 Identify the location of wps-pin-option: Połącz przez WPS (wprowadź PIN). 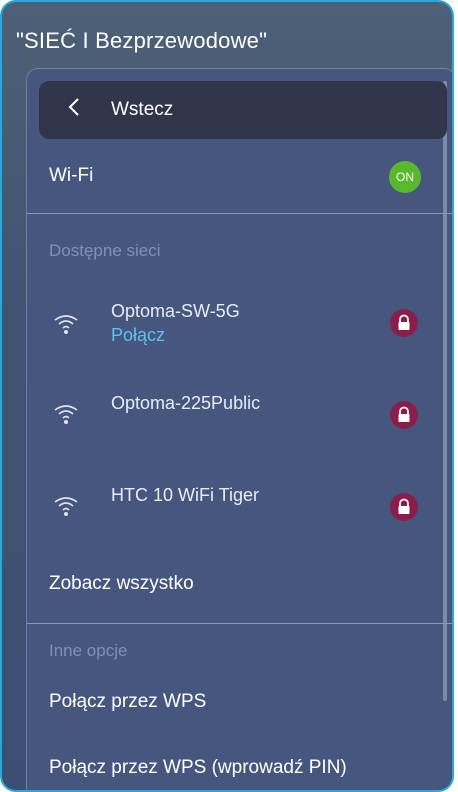
(198, 768).